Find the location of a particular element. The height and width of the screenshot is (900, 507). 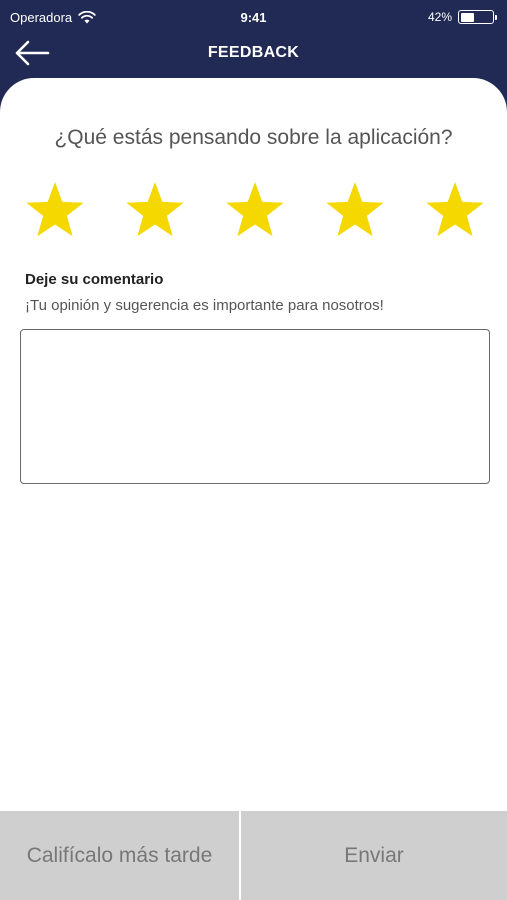

star-rating is located at coordinates (253, 210).